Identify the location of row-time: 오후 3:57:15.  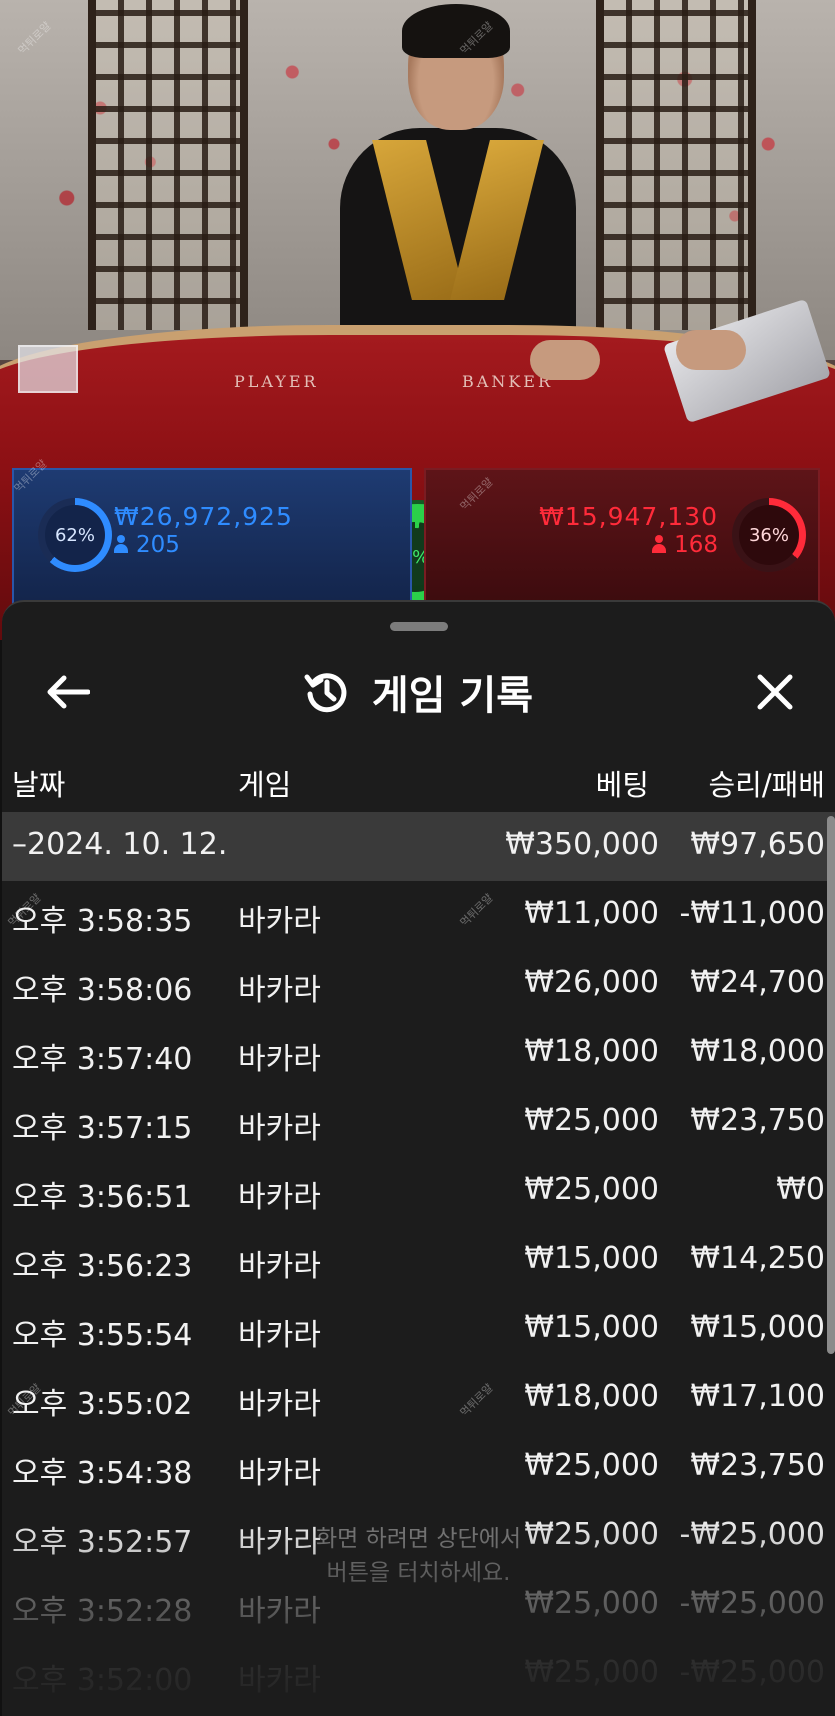
(102, 1128).